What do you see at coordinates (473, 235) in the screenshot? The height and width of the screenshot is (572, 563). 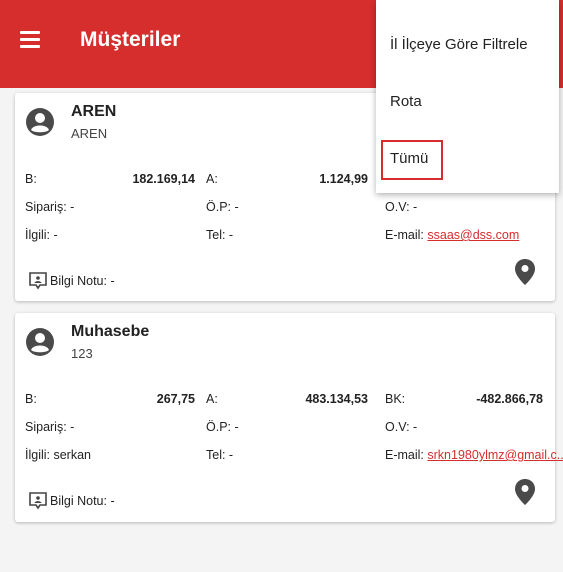 I see `email-link: ssaas@dss.com` at bounding box center [473, 235].